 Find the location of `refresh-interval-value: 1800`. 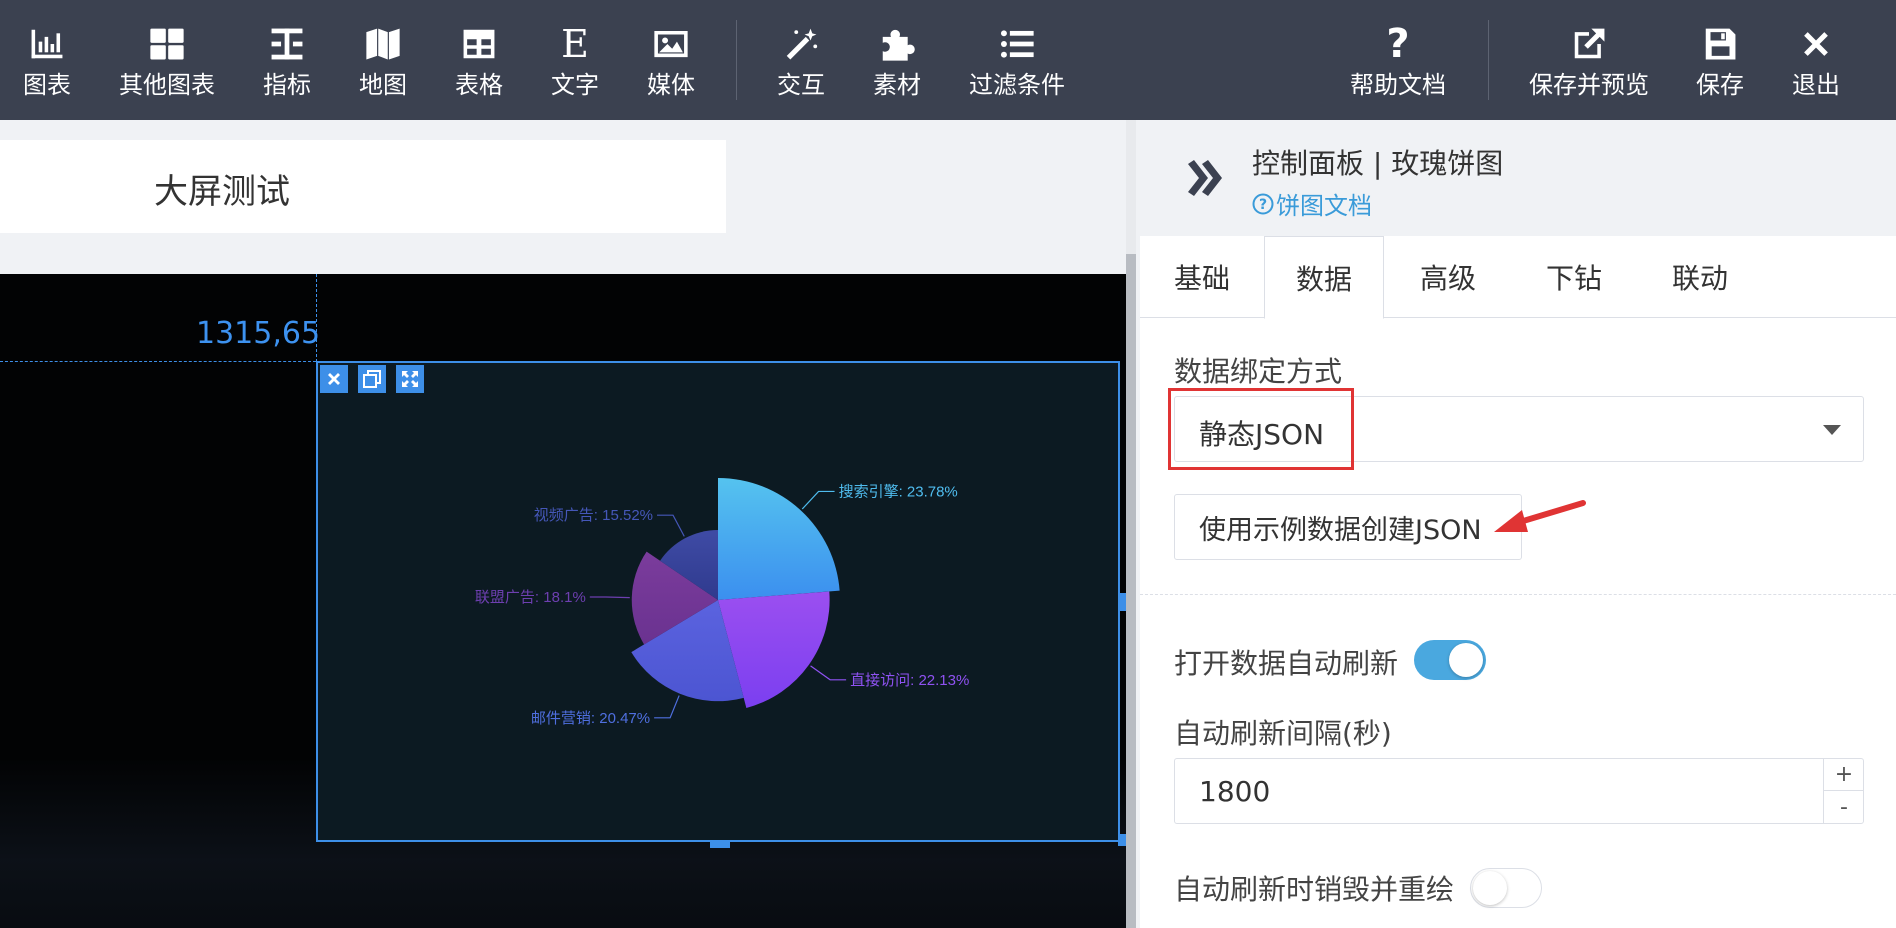

refresh-interval-value: 1800 is located at coordinates (1235, 791).